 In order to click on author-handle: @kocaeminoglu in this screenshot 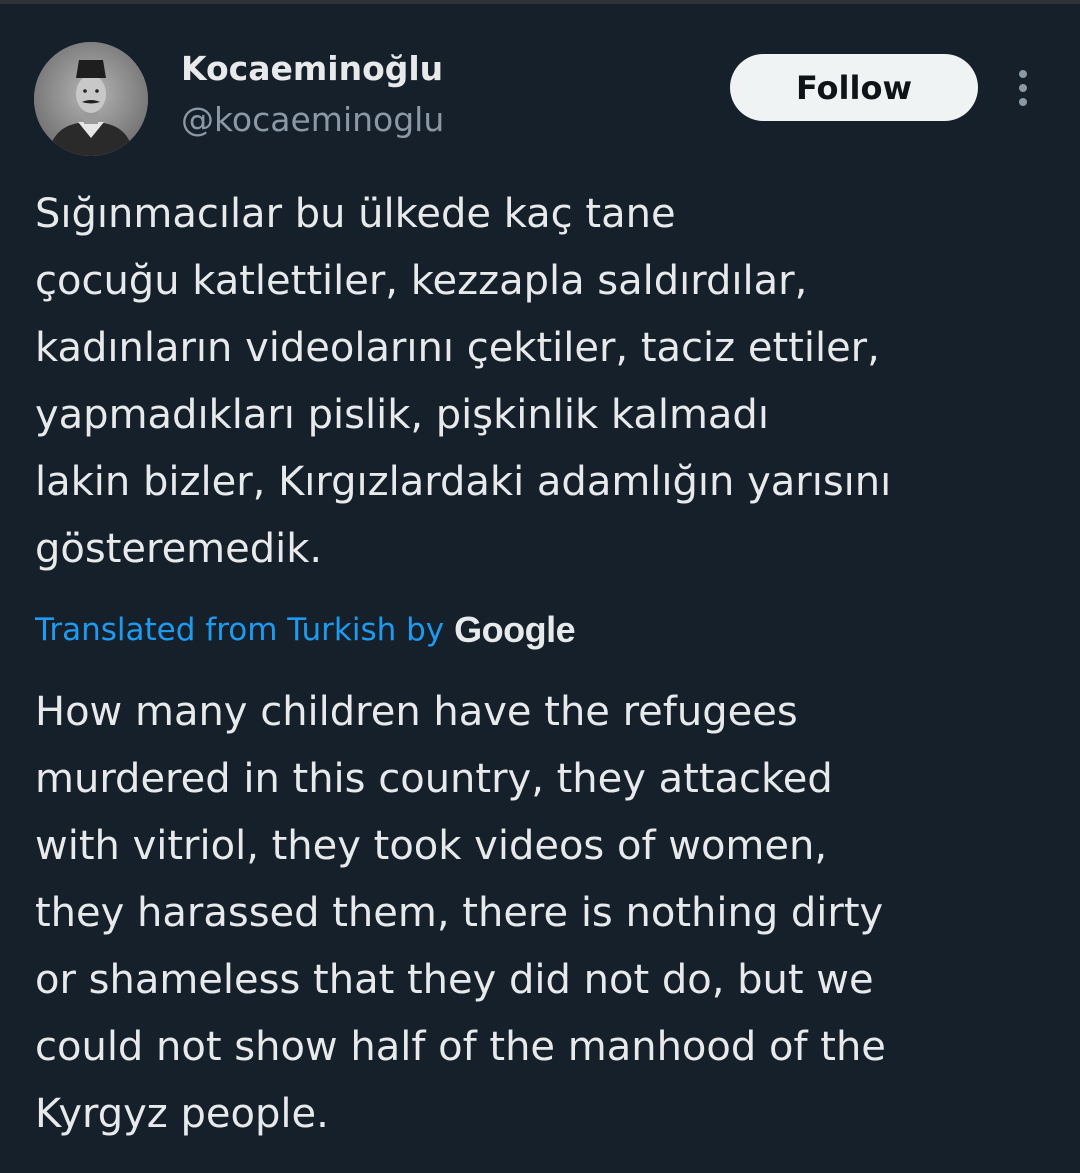, I will do `click(312, 119)`.